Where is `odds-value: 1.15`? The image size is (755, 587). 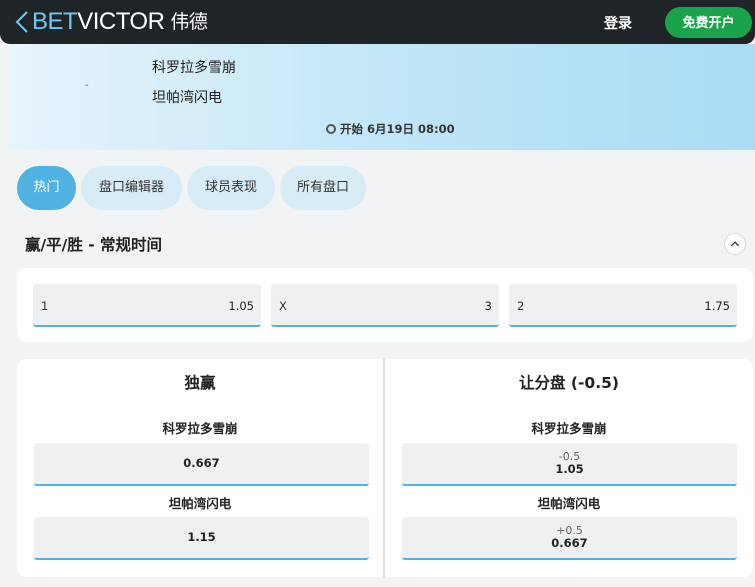
odds-value: 1.15 is located at coordinates (201, 537).